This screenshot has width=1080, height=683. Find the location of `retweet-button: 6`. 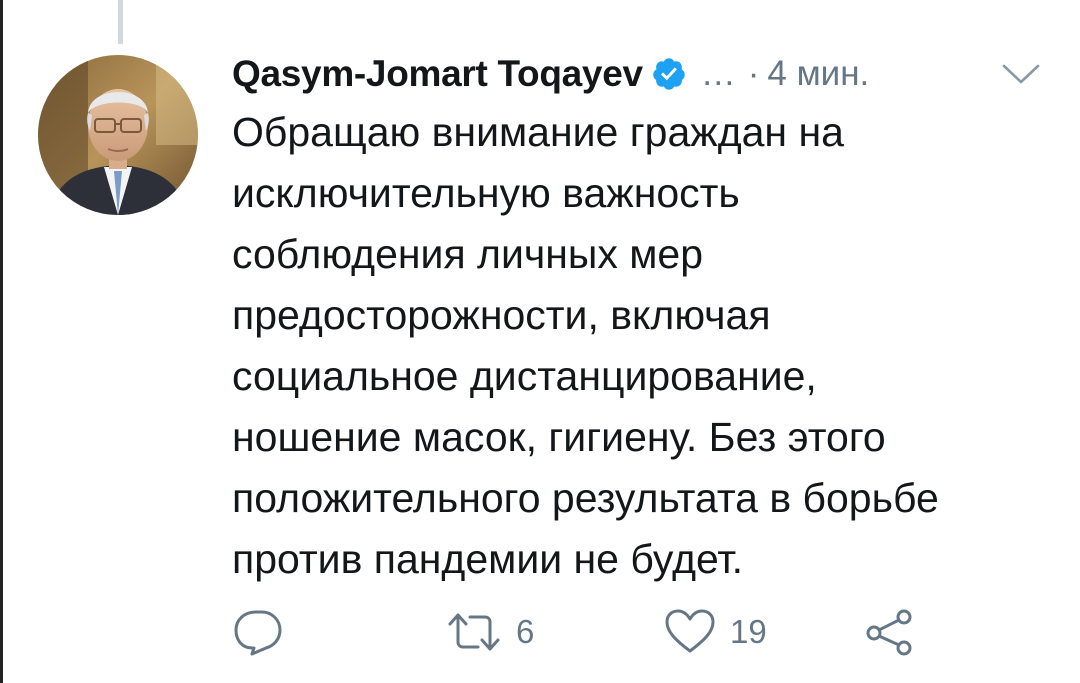

retweet-button: 6 is located at coordinates (490, 632).